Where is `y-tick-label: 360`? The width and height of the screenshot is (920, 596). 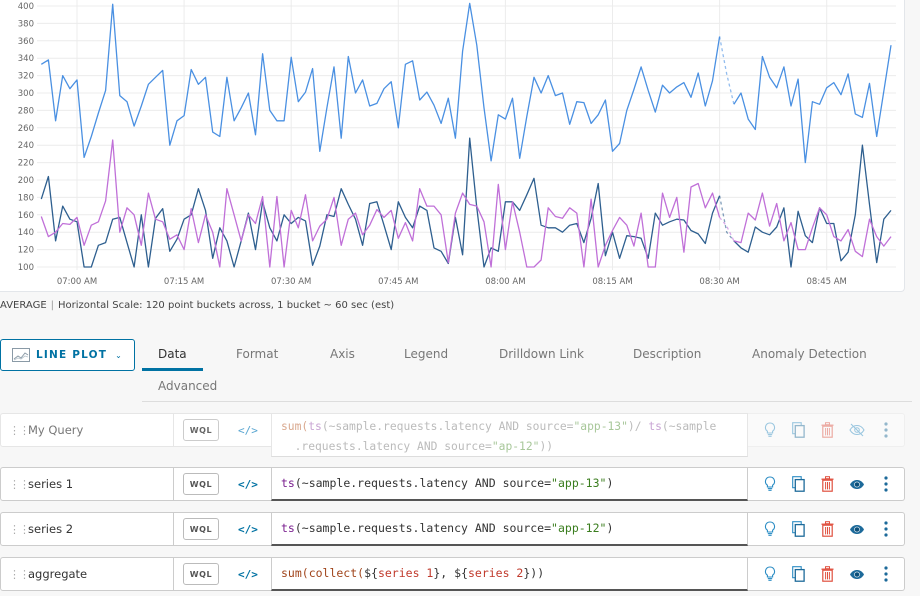
y-tick-label: 360 is located at coordinates (26, 42).